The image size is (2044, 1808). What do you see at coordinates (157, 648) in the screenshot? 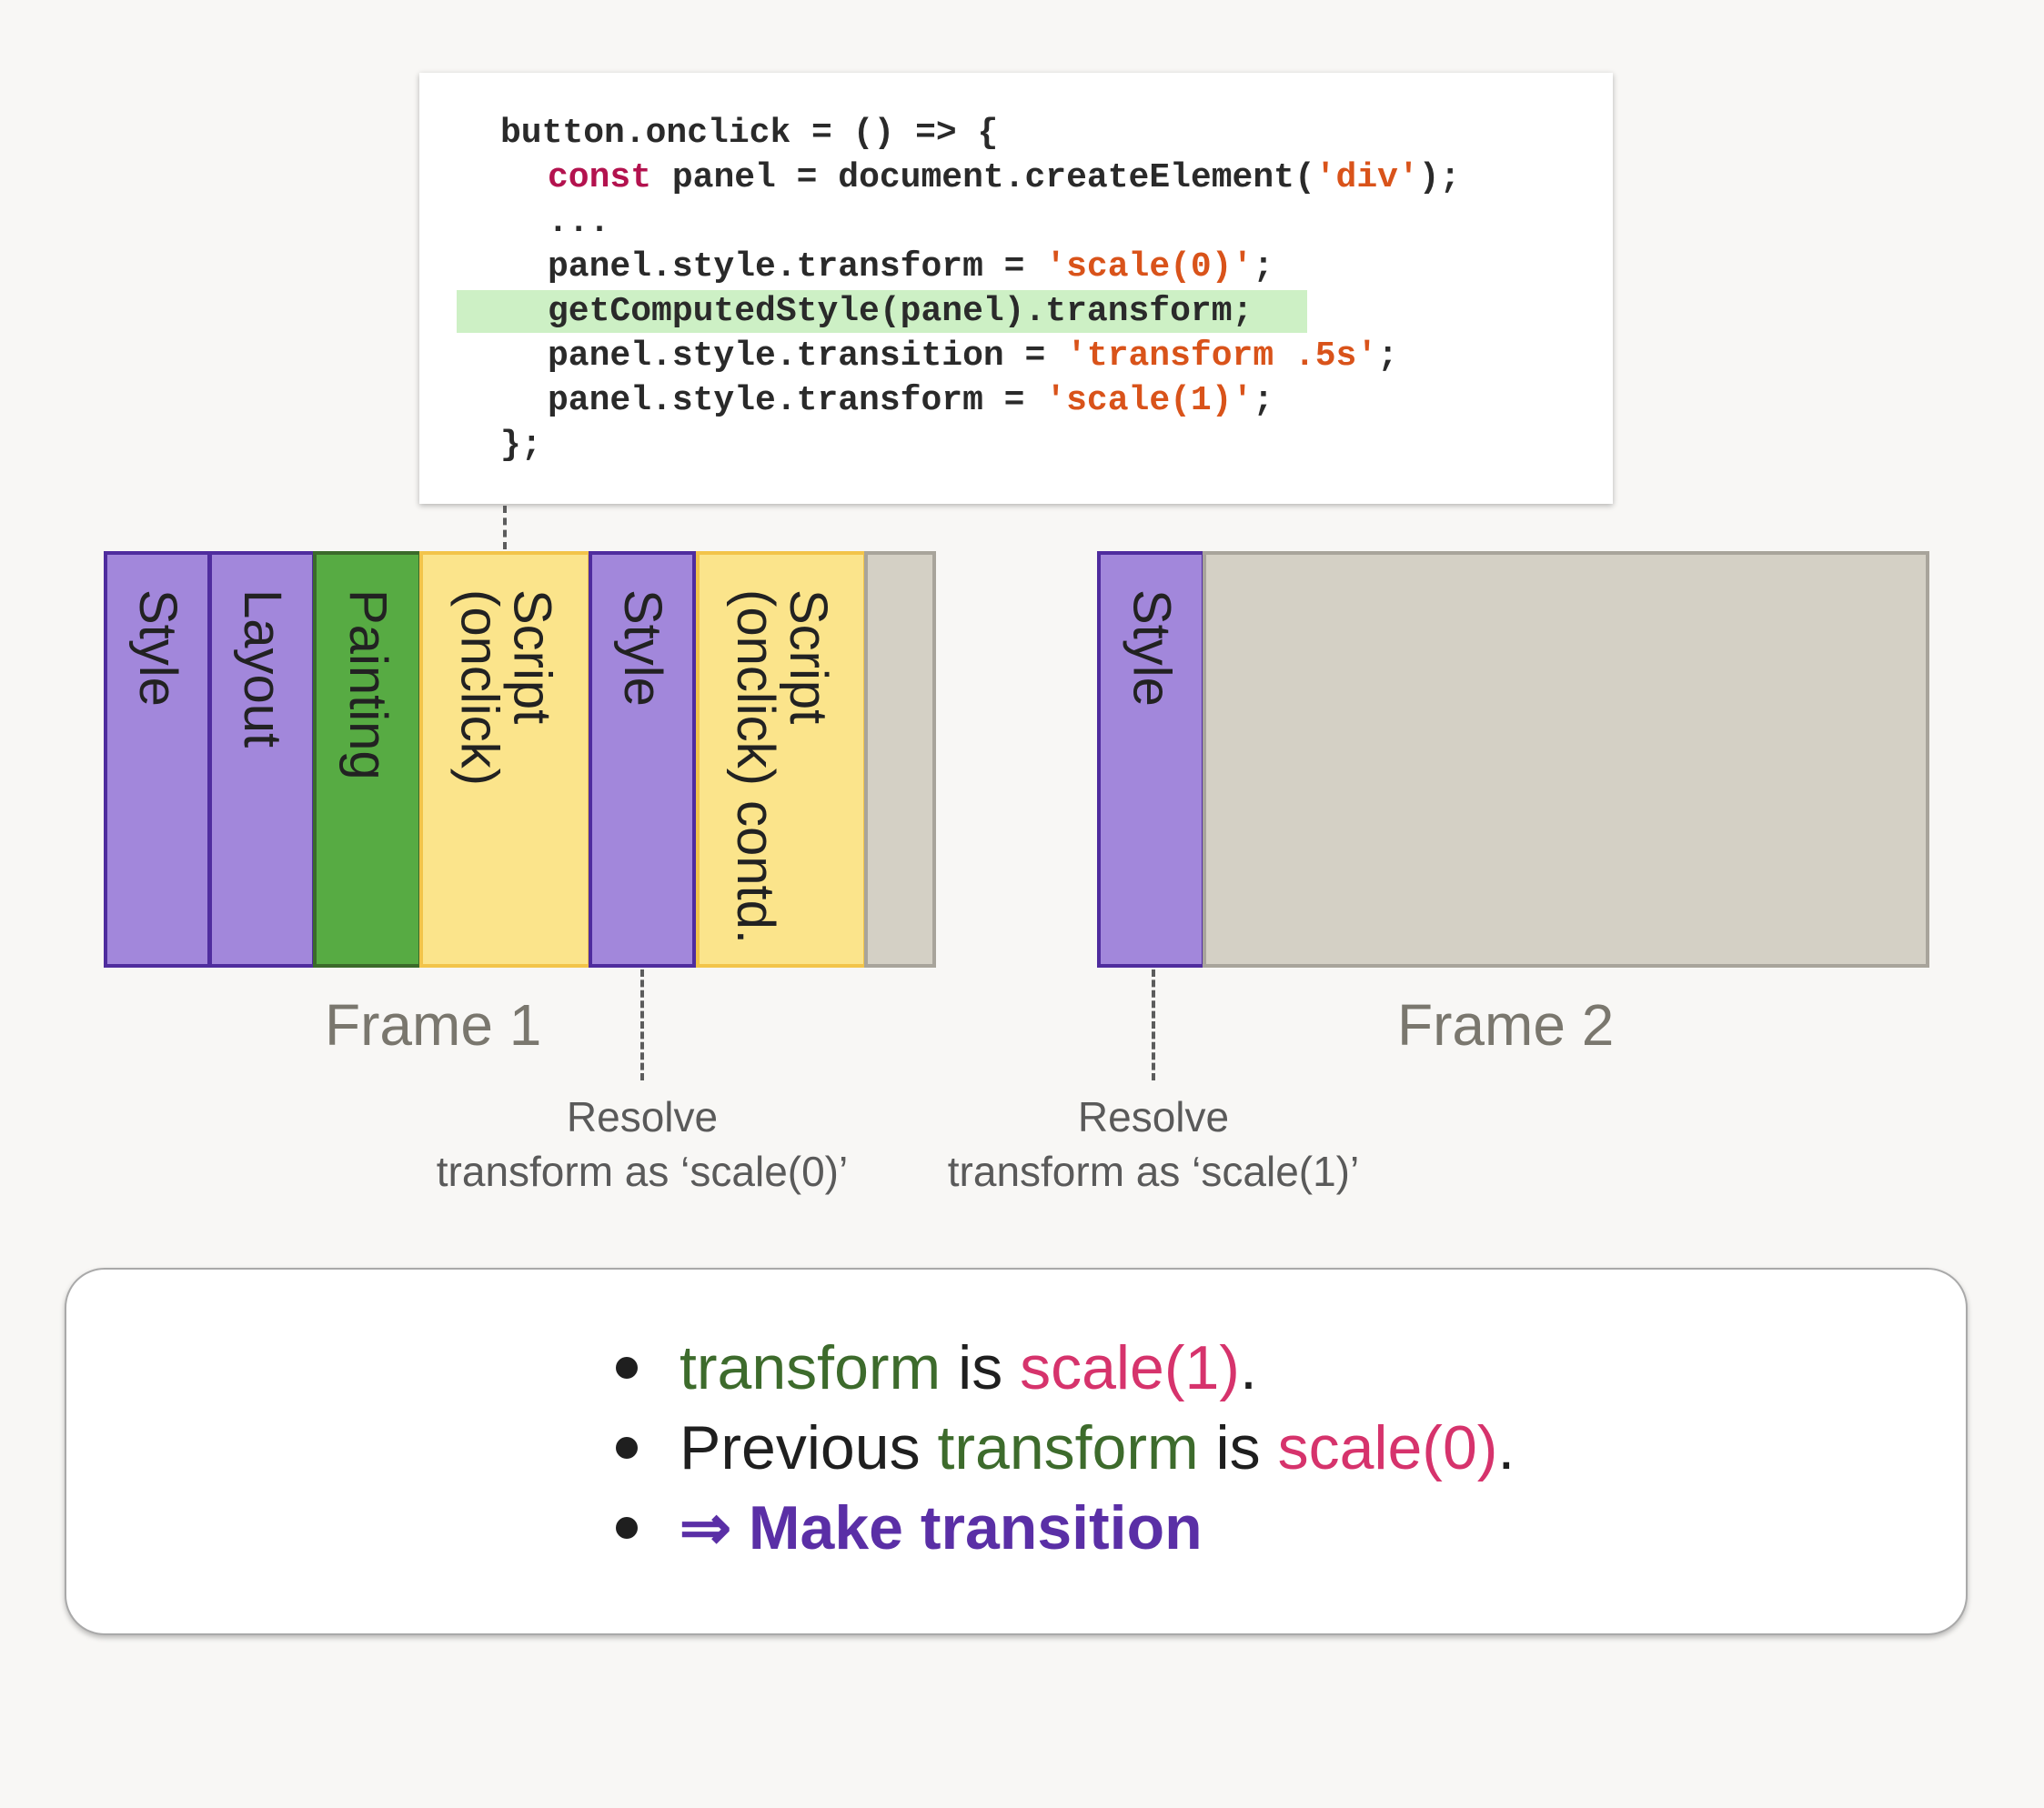
I see `frame1-style-label: Style` at bounding box center [157, 648].